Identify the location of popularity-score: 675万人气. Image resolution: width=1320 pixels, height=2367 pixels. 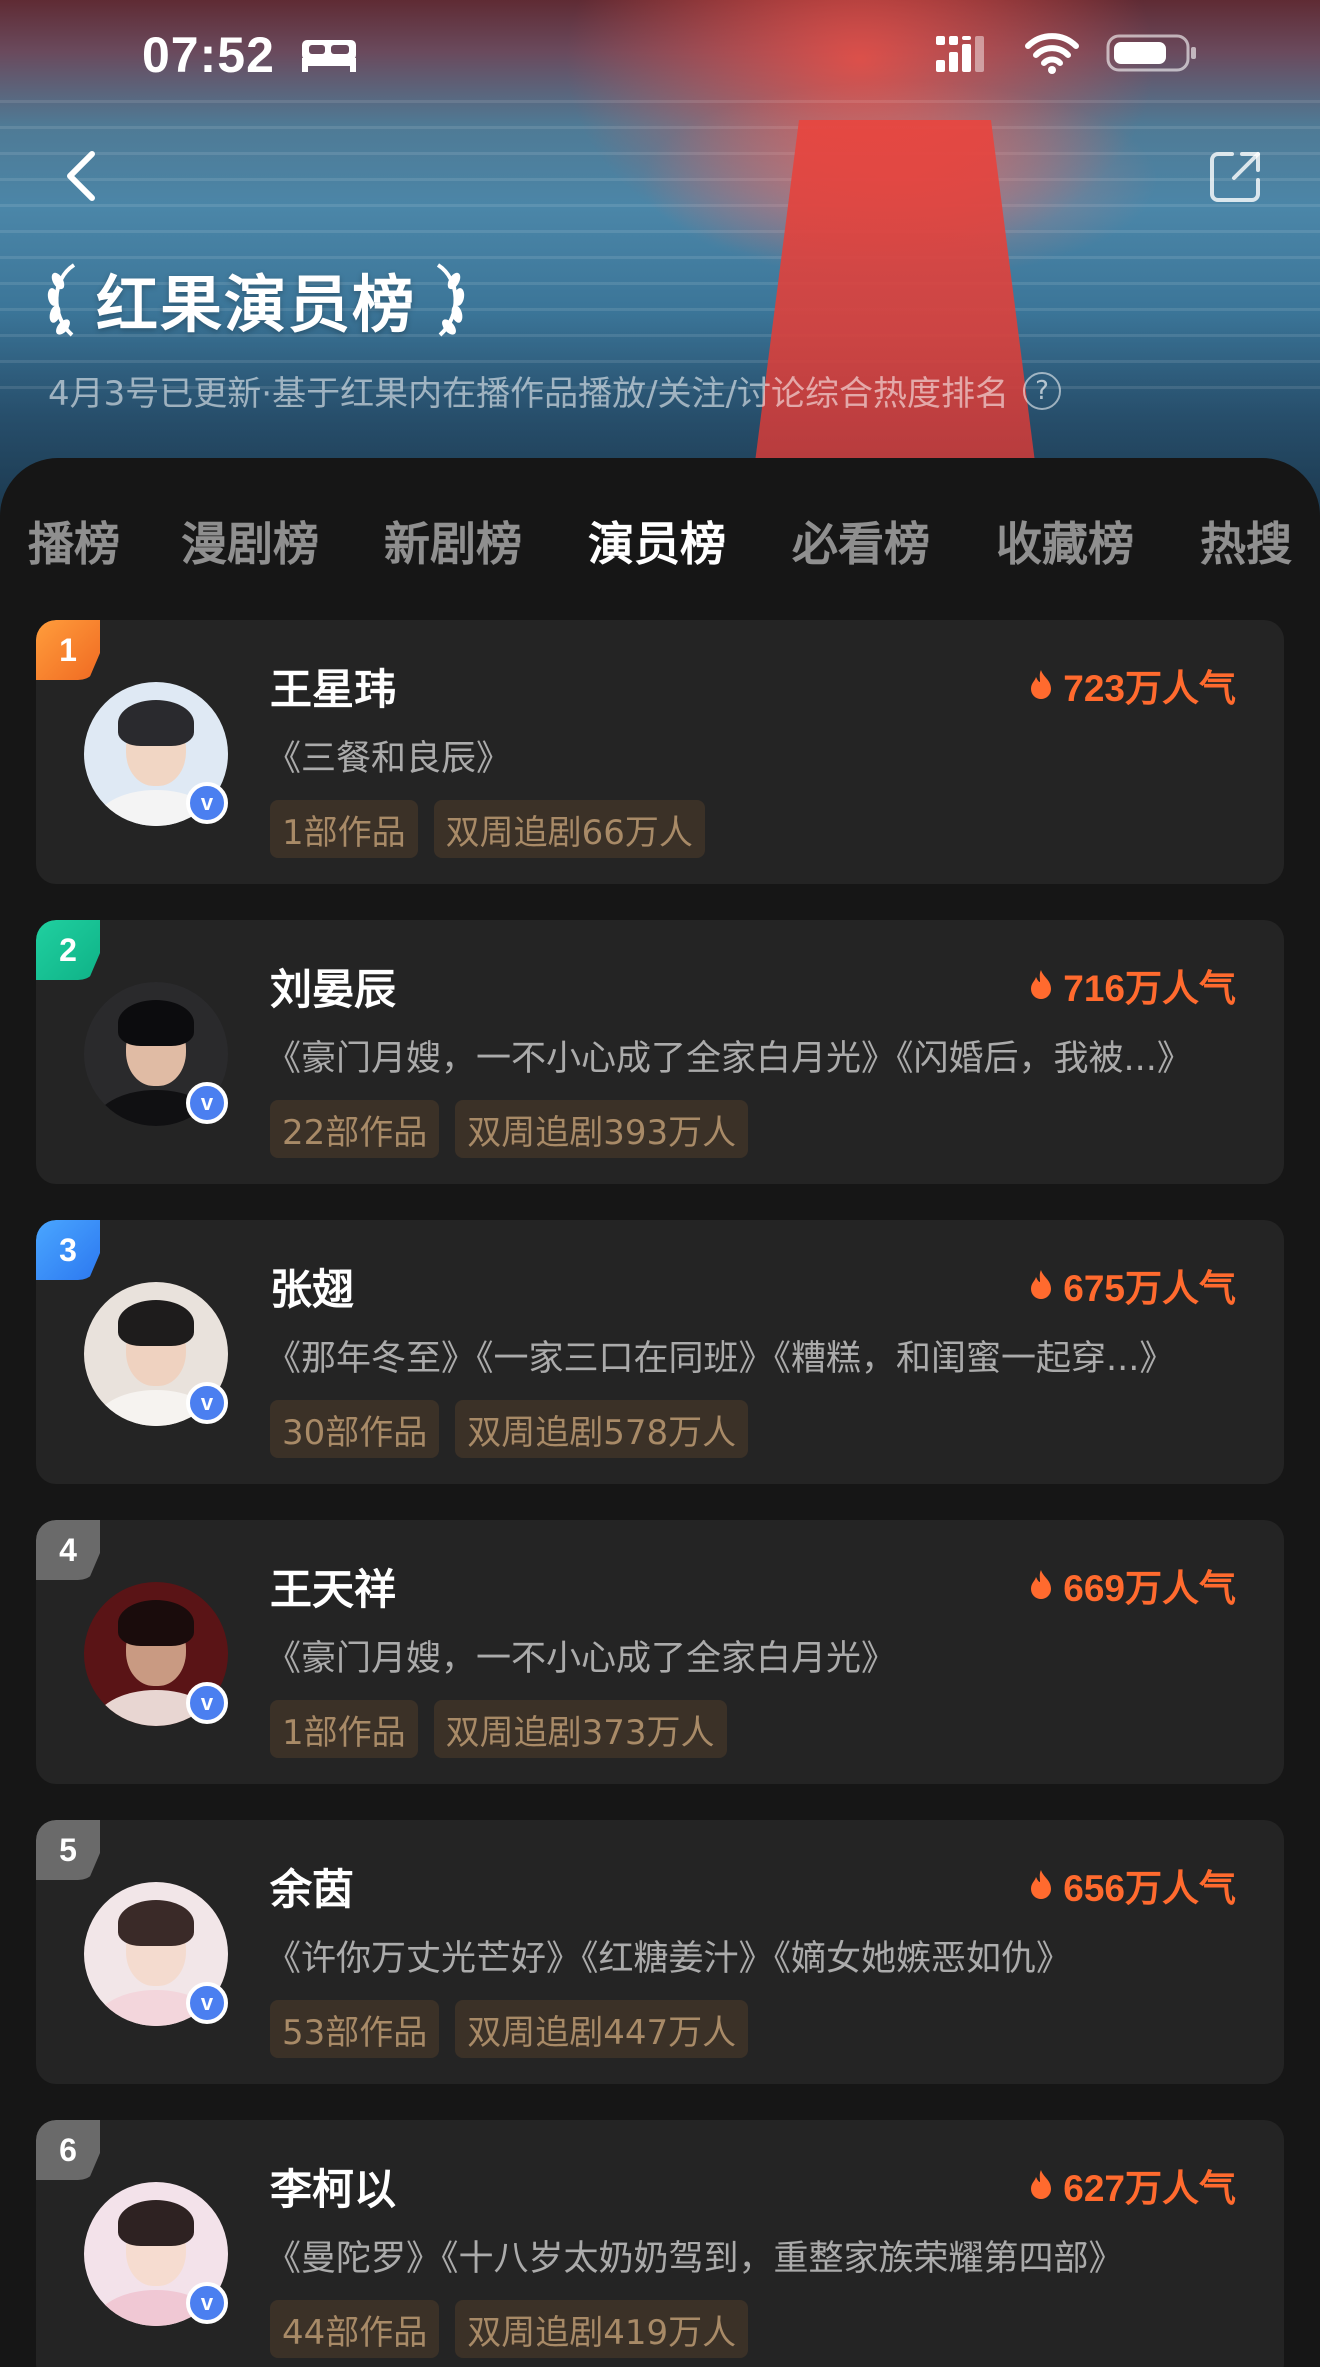
(1132, 1285).